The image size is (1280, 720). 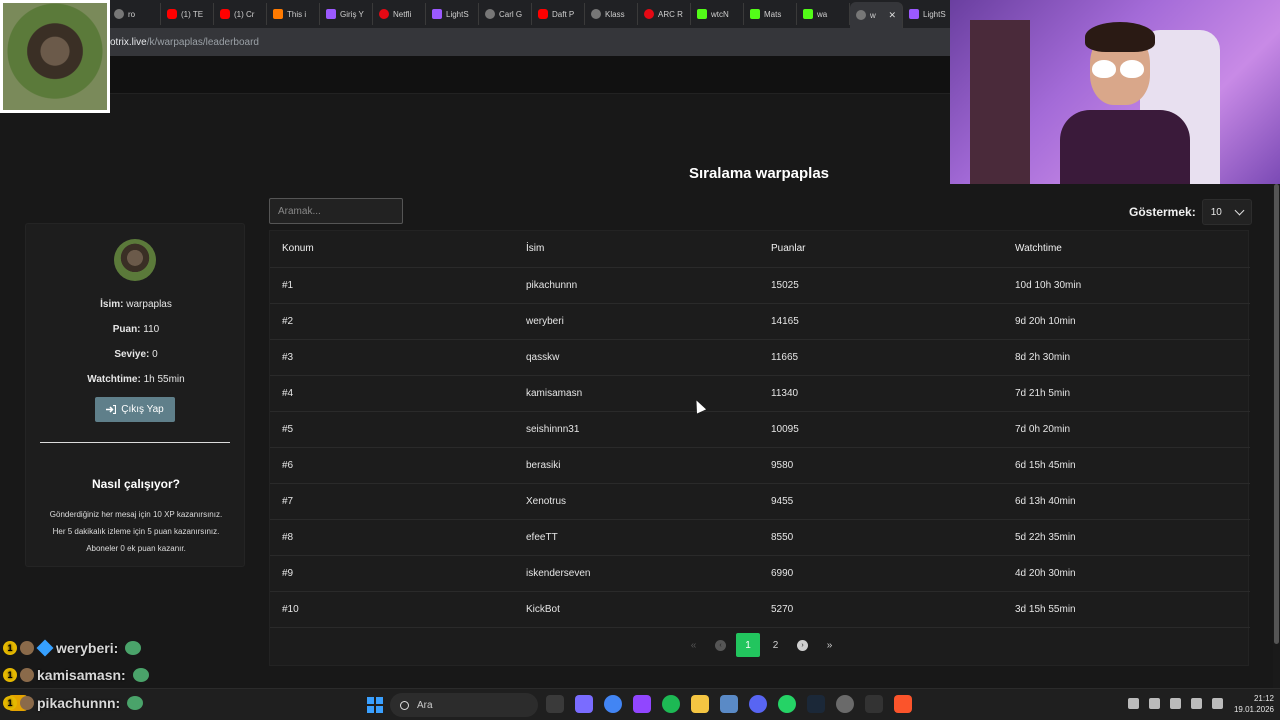 I want to click on browser-tab: Carl G, so click(x=505, y=14).